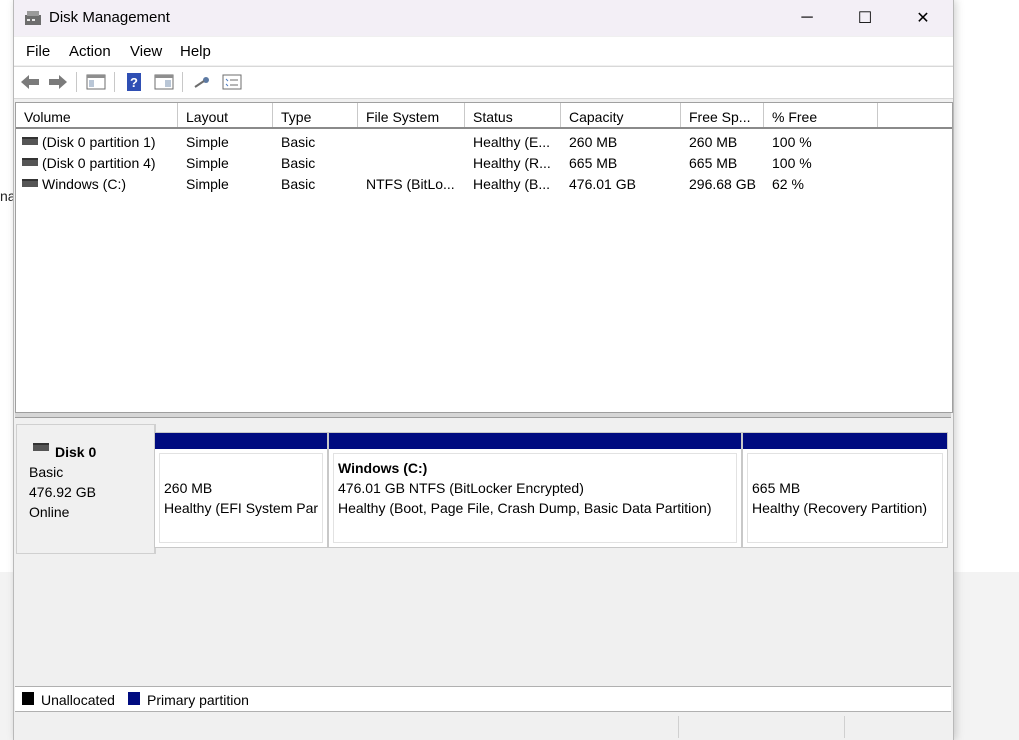 This screenshot has width=1019, height=740. I want to click on partition-title: Windows (C:), so click(383, 468).